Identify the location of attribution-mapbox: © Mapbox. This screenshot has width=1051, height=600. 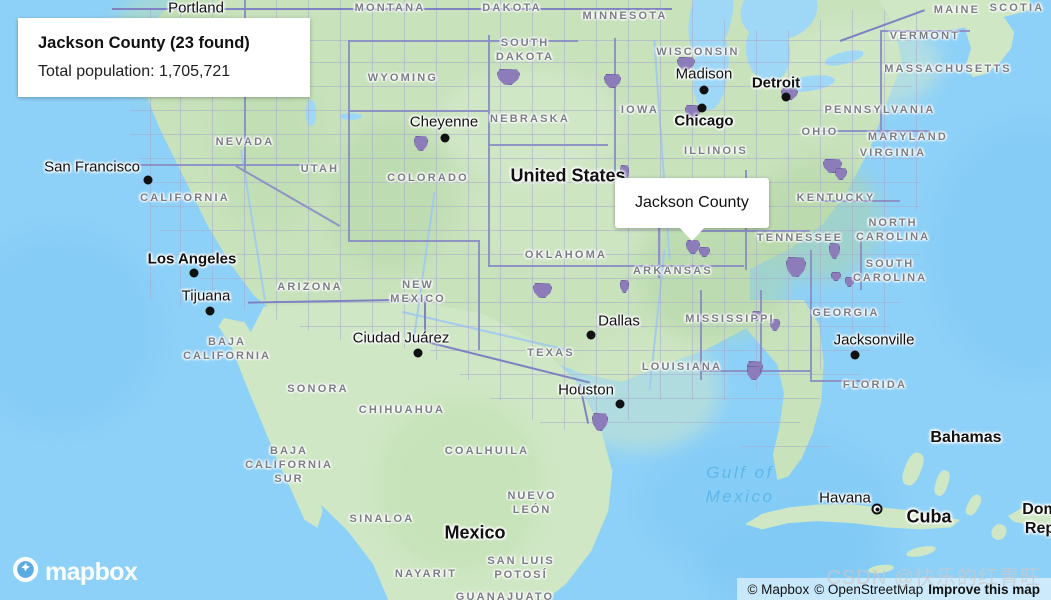
(778, 589).